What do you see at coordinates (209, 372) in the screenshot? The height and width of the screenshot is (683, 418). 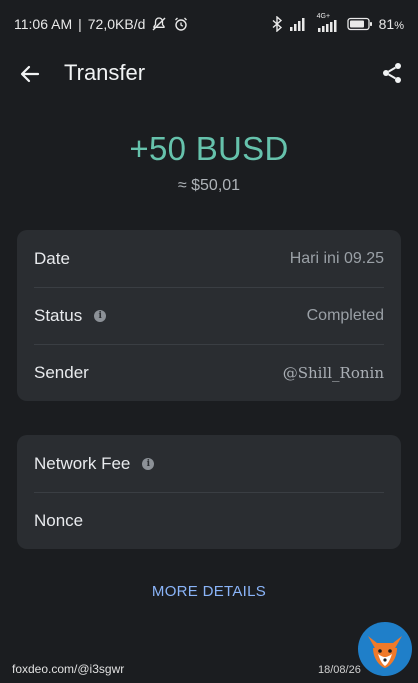 I see `sender-row: Sender @Shill_Ronin` at bounding box center [209, 372].